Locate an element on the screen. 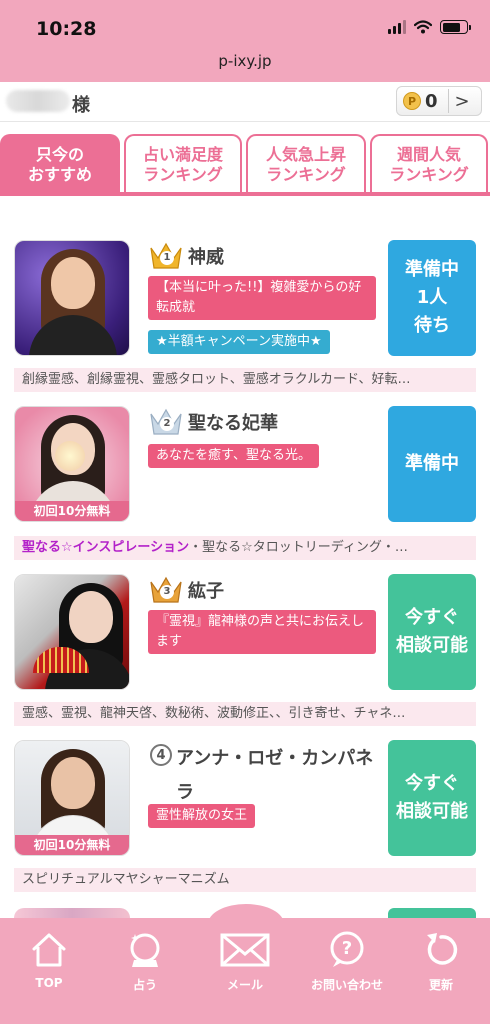 The height and width of the screenshot is (1024, 490). fortune-teller-name: 神威 is located at coordinates (206, 257).